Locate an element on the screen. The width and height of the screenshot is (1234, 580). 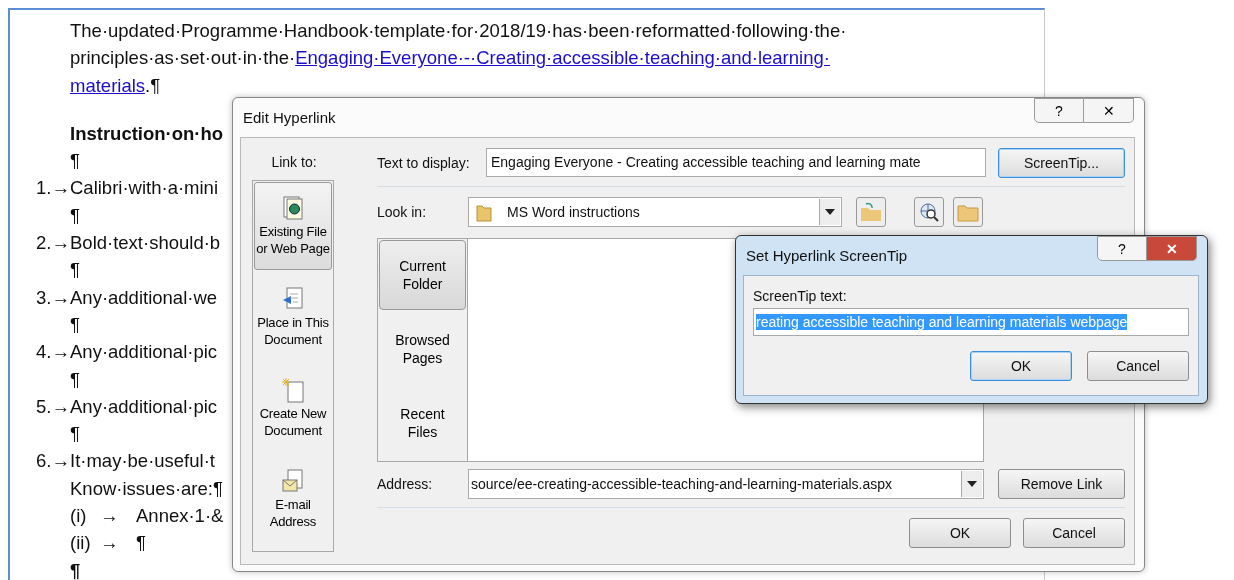
folder-dropdown: MS Word instructions is located at coordinates (655, 212).